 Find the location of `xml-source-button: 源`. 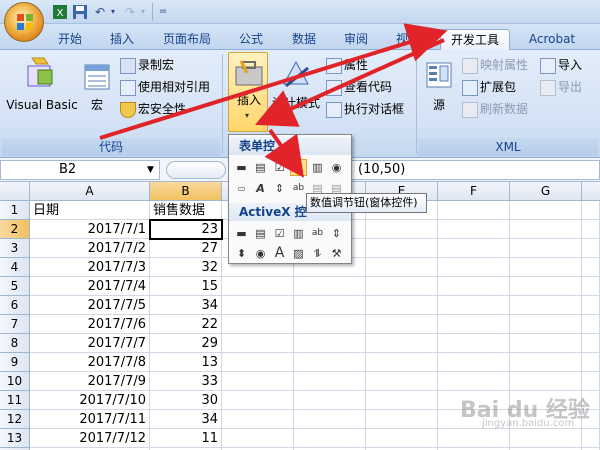

xml-source-button: 源 is located at coordinates (439, 89).